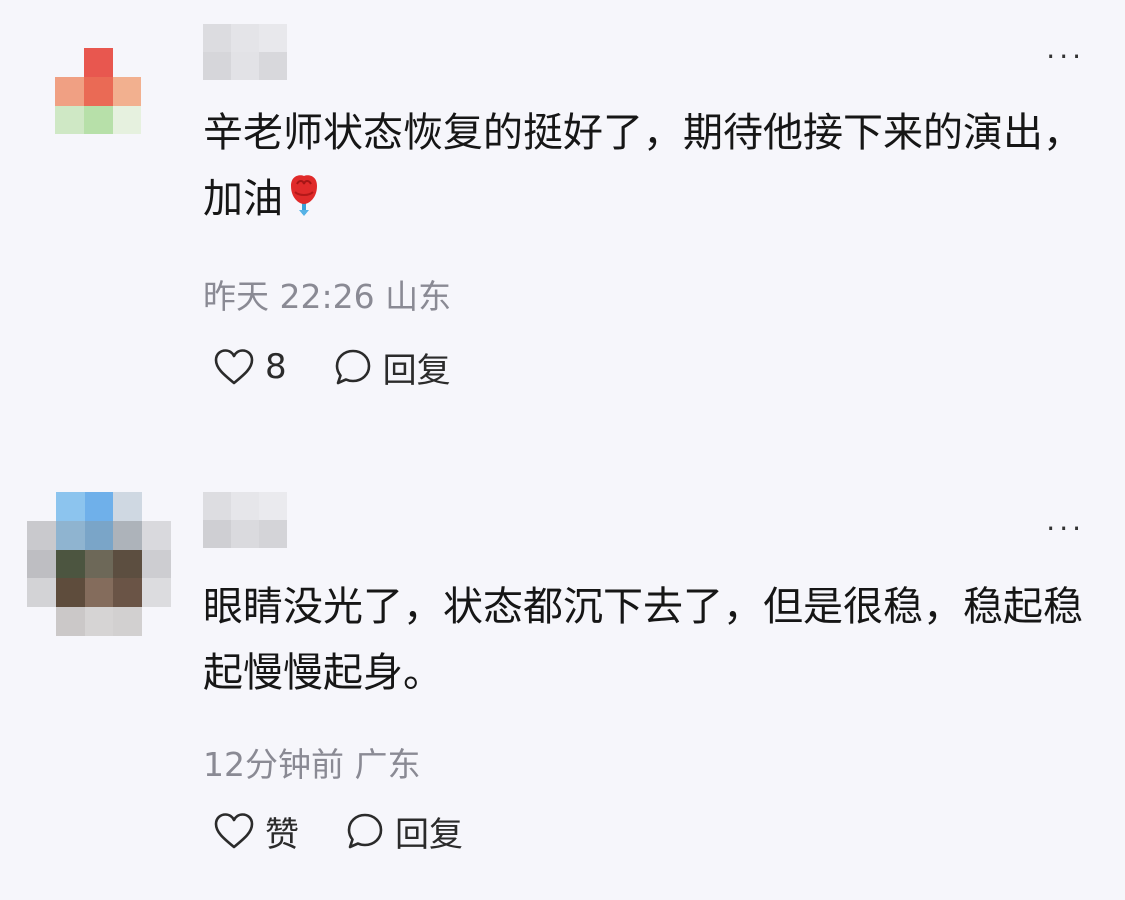 This screenshot has width=1125, height=900. I want to click on comment-text: 辛老师状态恢复的挺好了，期待他接下来的演出，加油, so click(643, 166).